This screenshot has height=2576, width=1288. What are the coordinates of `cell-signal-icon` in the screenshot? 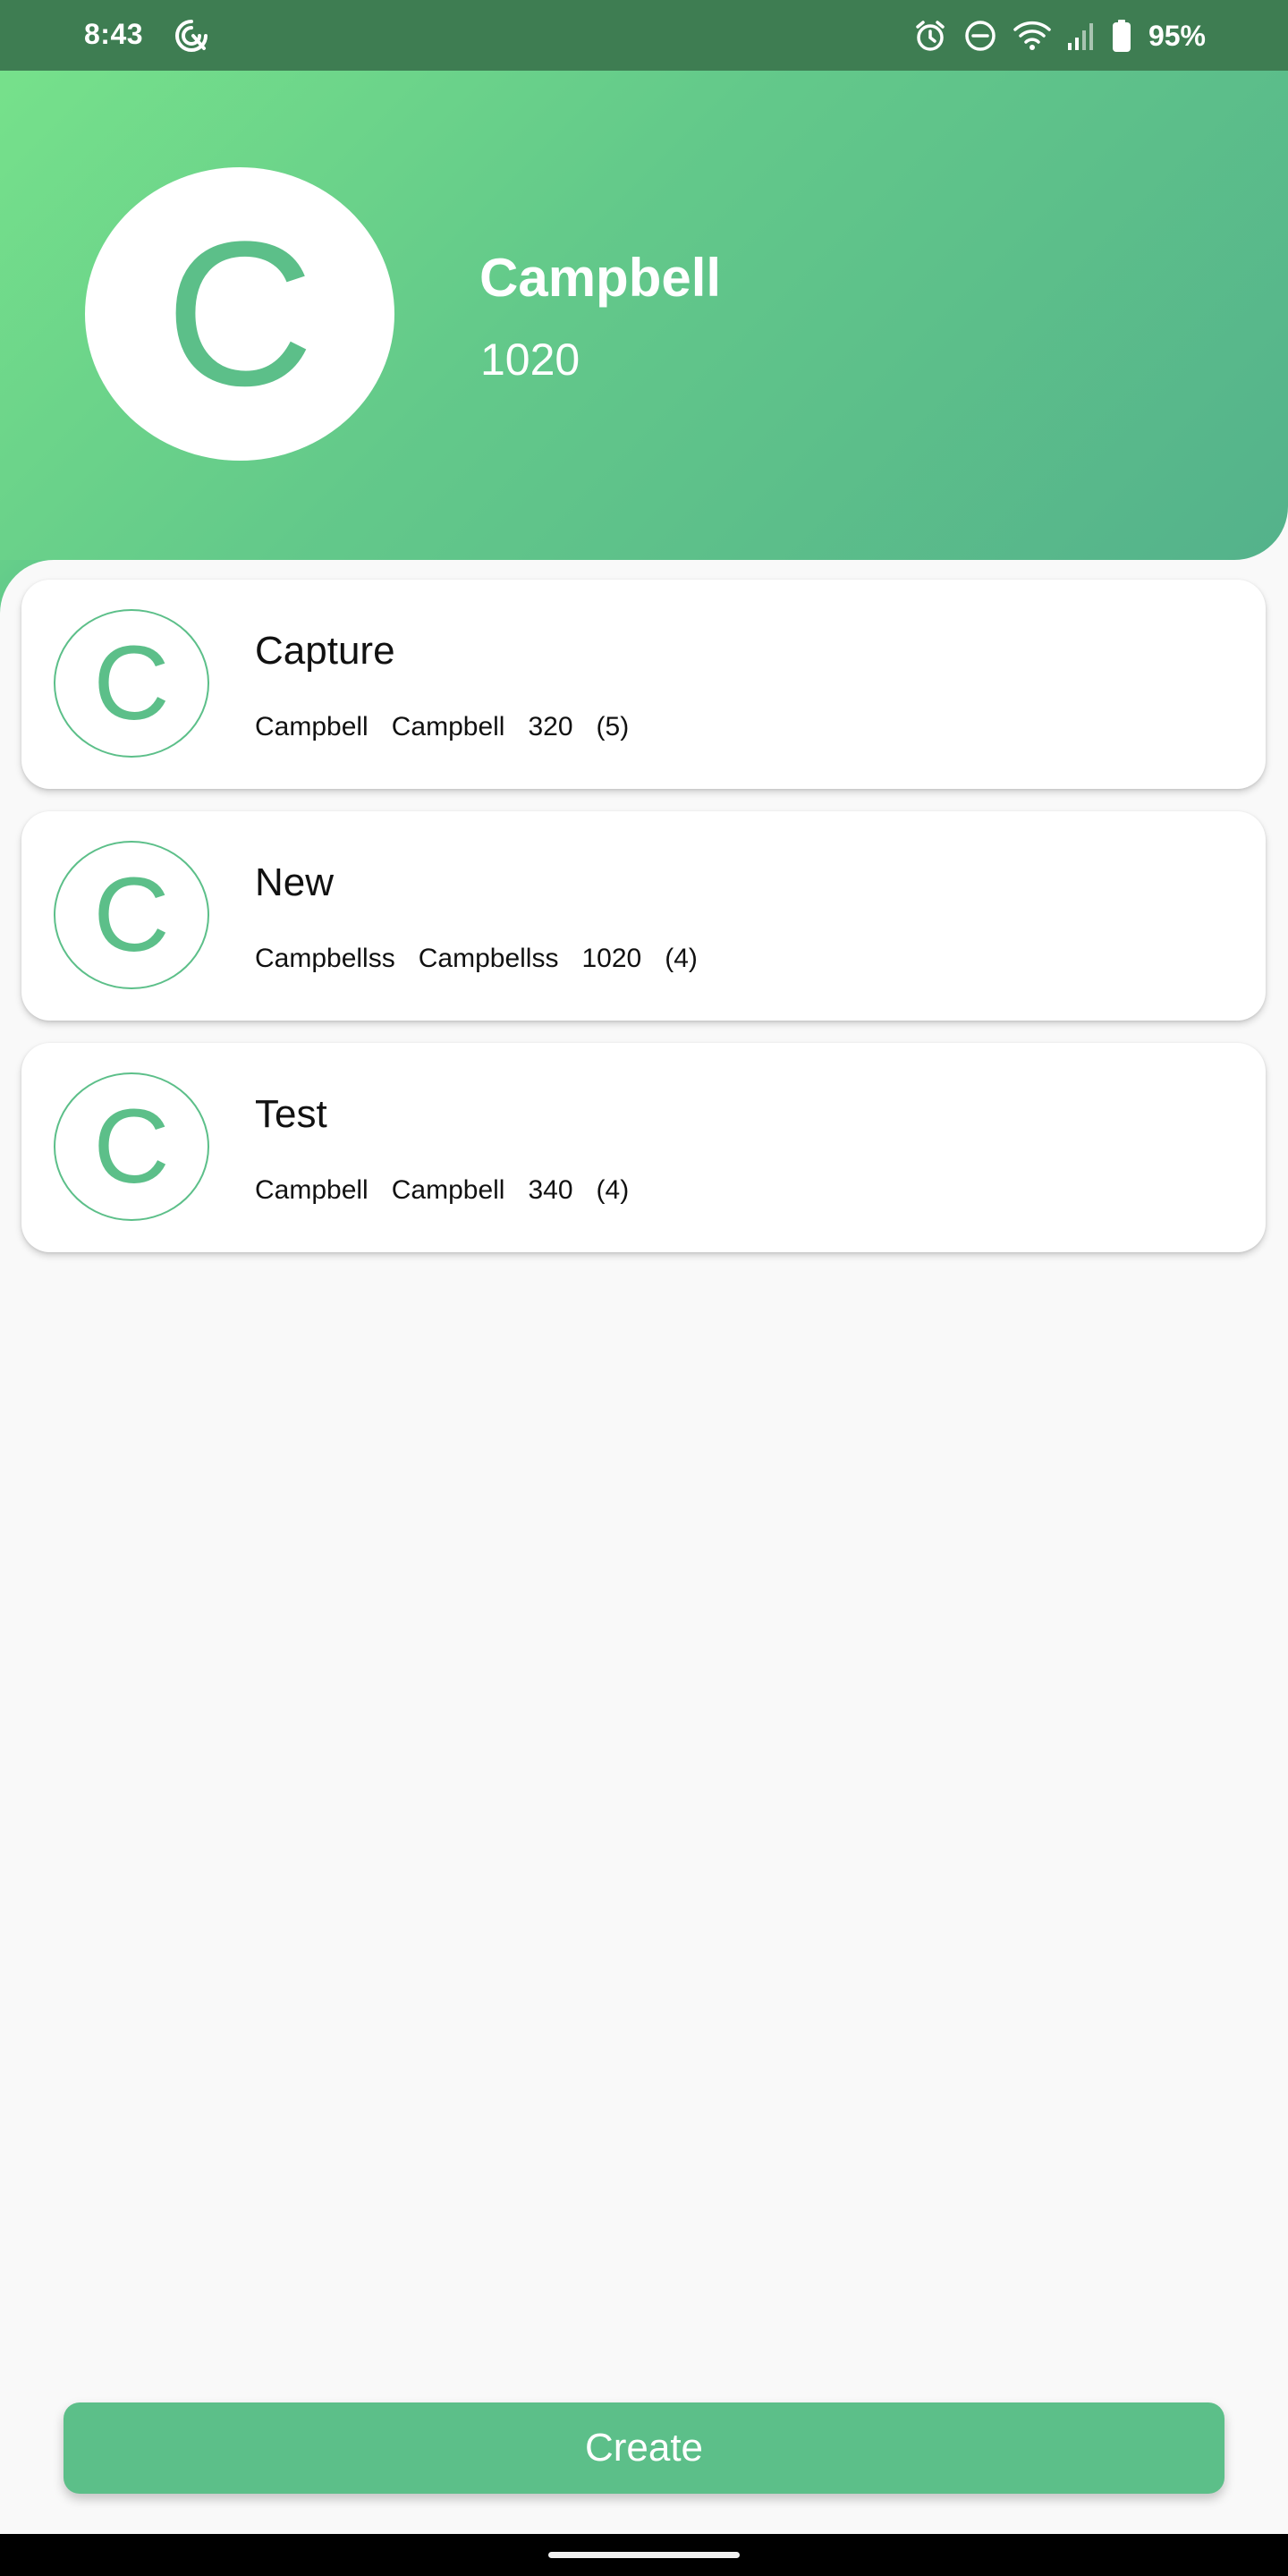 It's located at (1081, 36).